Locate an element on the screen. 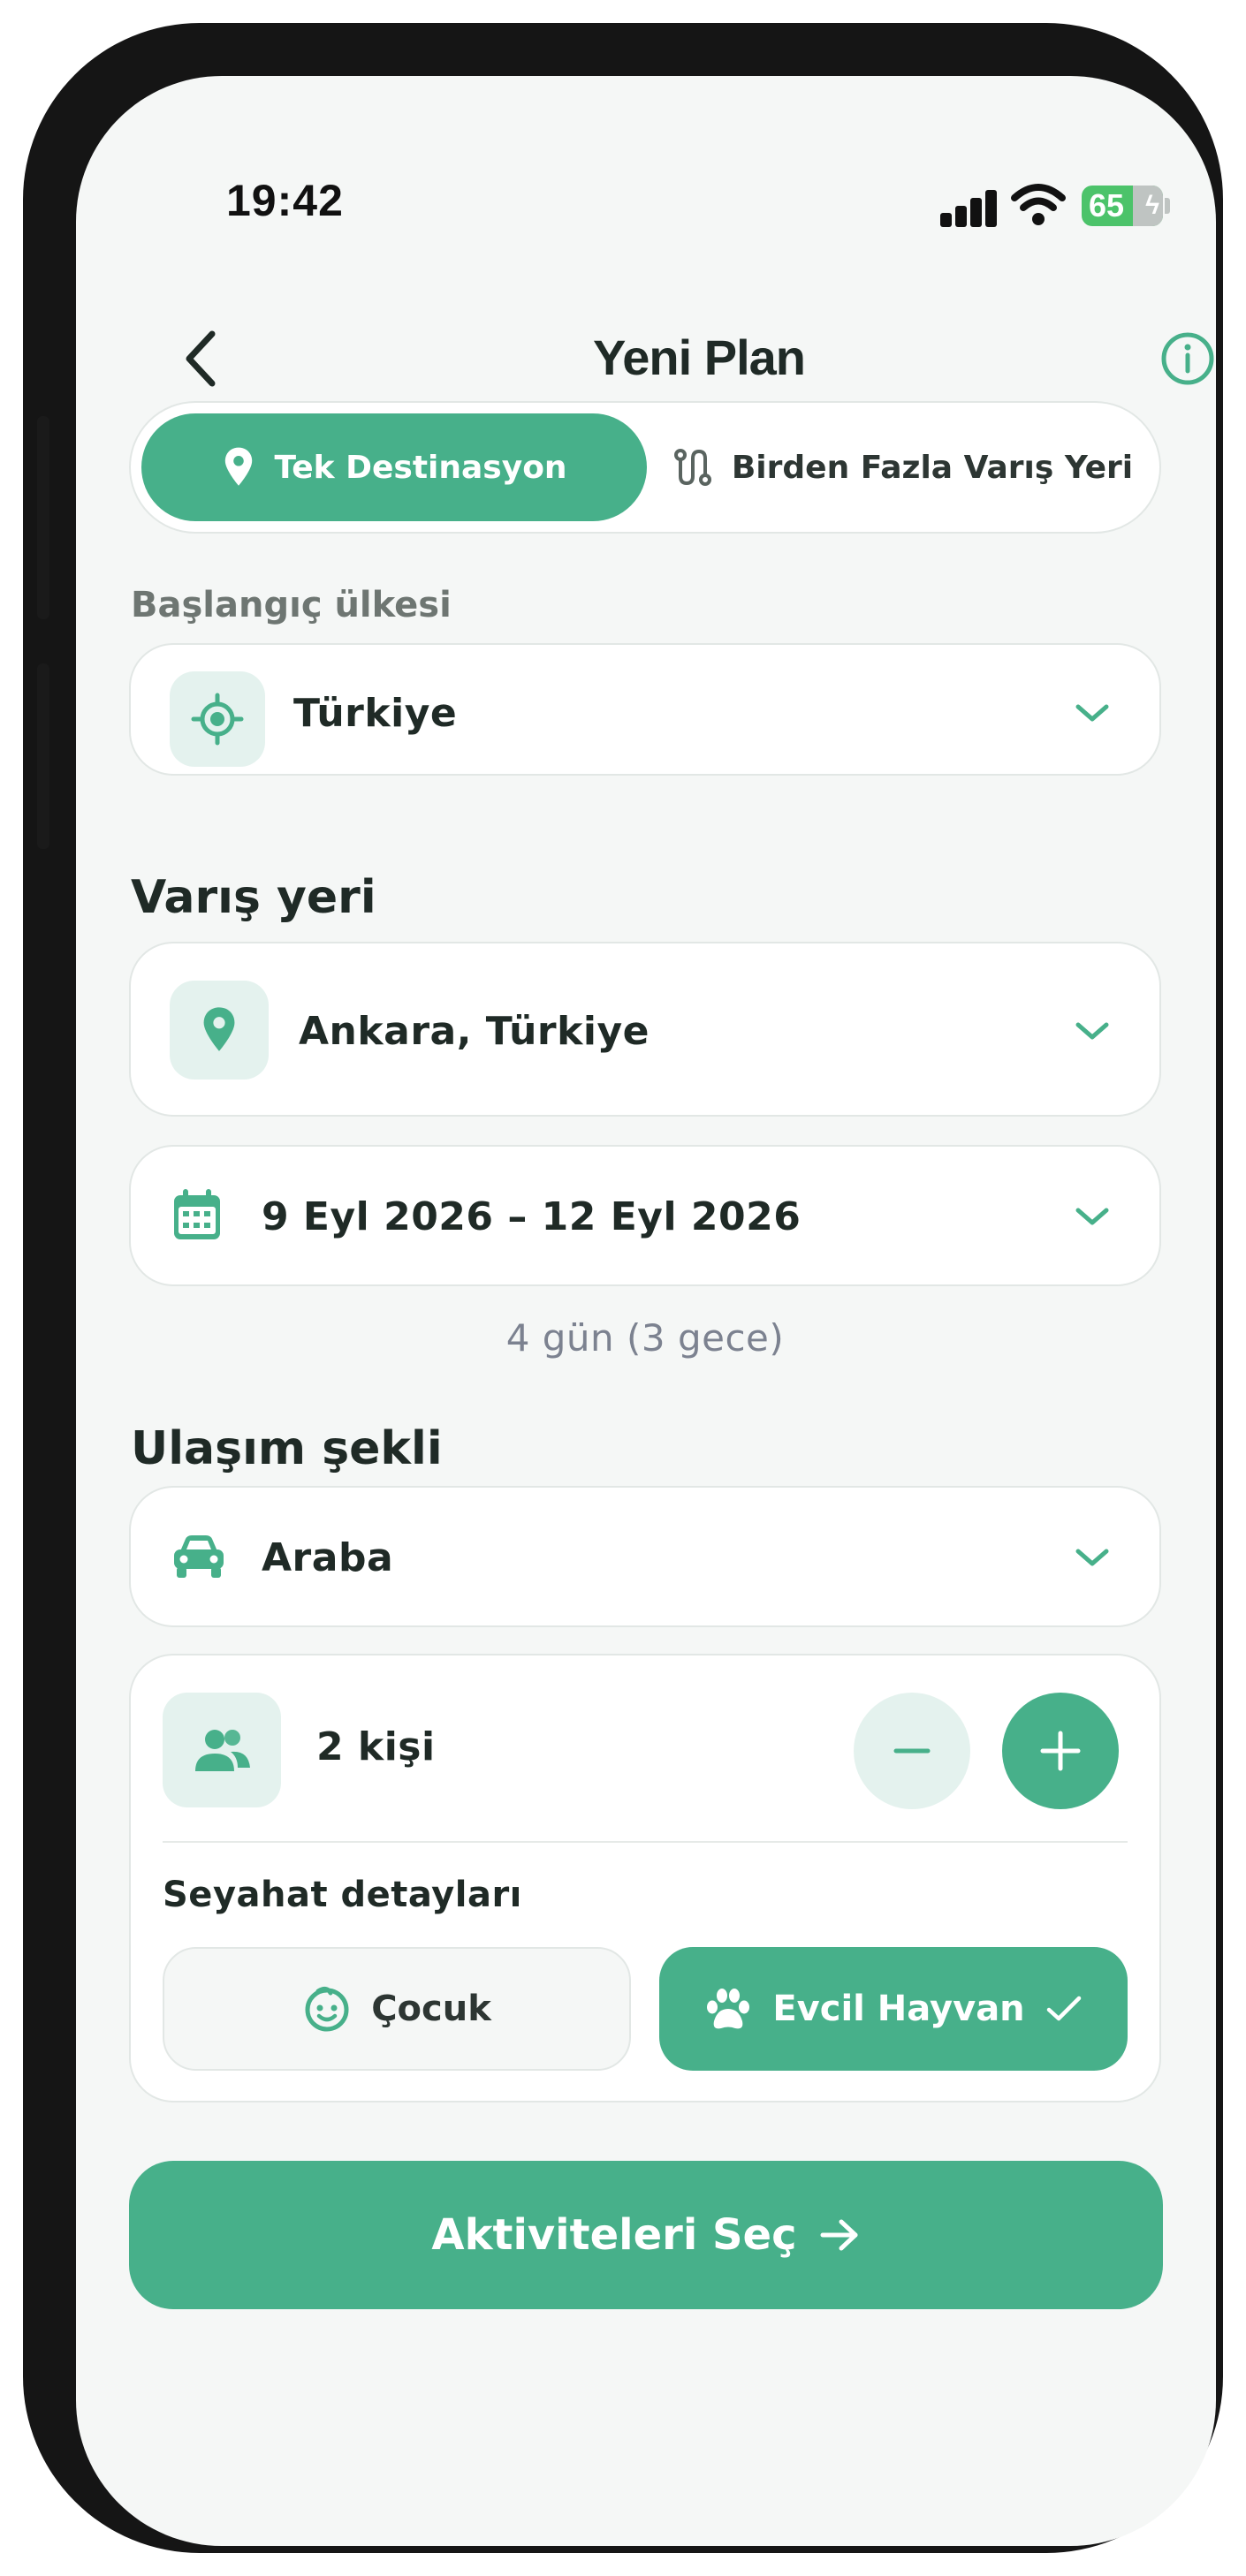 This screenshot has width=1246, height=2576. pet-option-label: Evcil Hayvan is located at coordinates (898, 2009).